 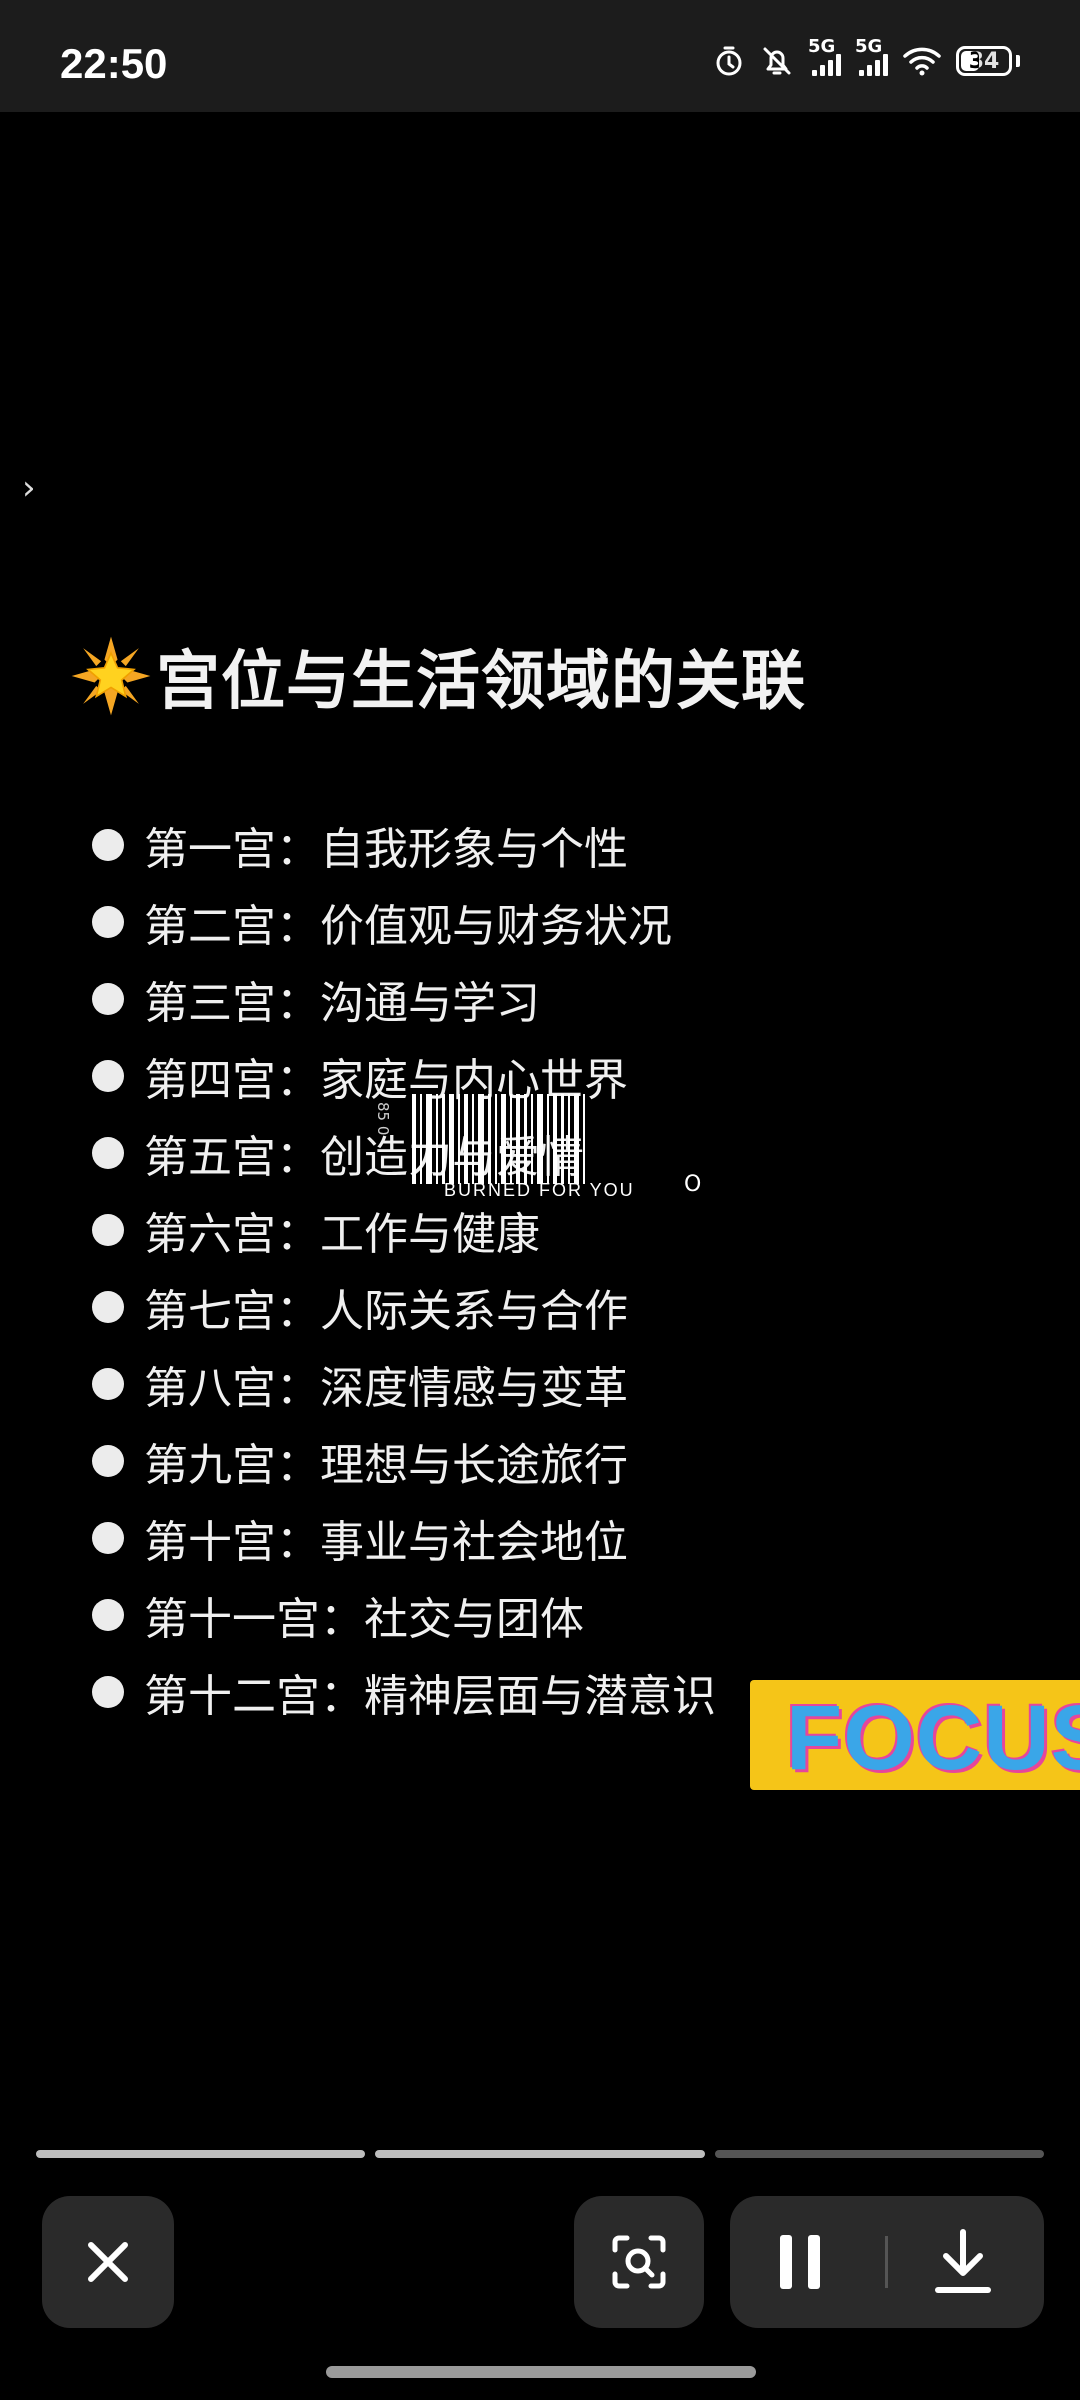 What do you see at coordinates (364, 1619) in the screenshot?
I see `list-item-label: 第十一宫：社交与团体` at bounding box center [364, 1619].